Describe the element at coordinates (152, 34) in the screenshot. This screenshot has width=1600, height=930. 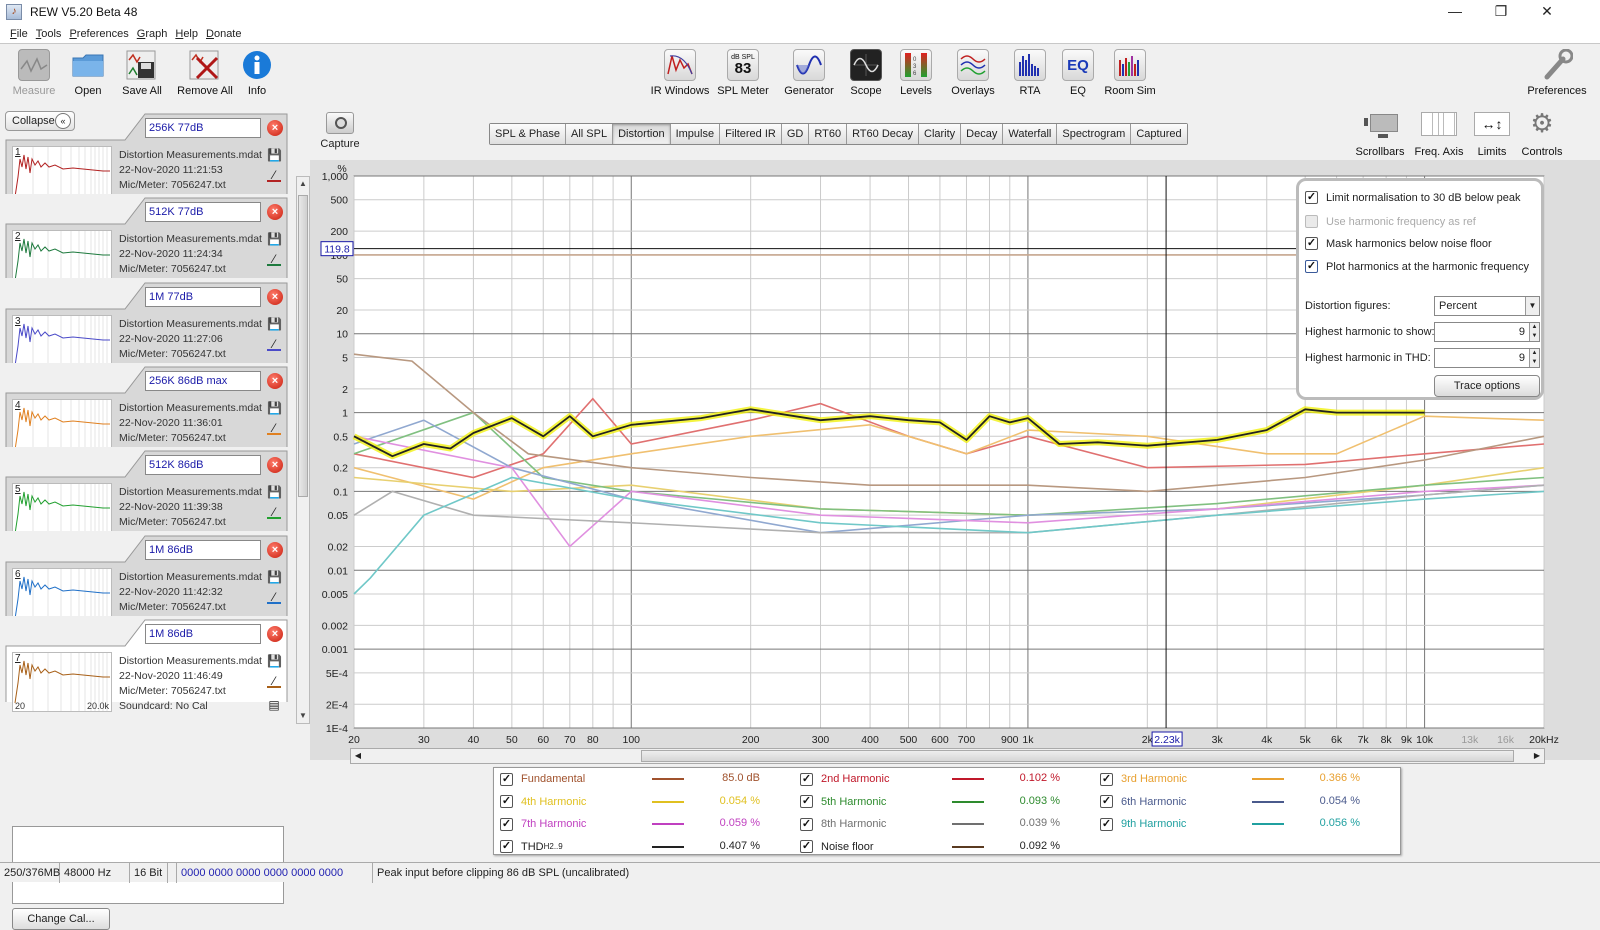
I see `menu-graph: Graph` at that location.